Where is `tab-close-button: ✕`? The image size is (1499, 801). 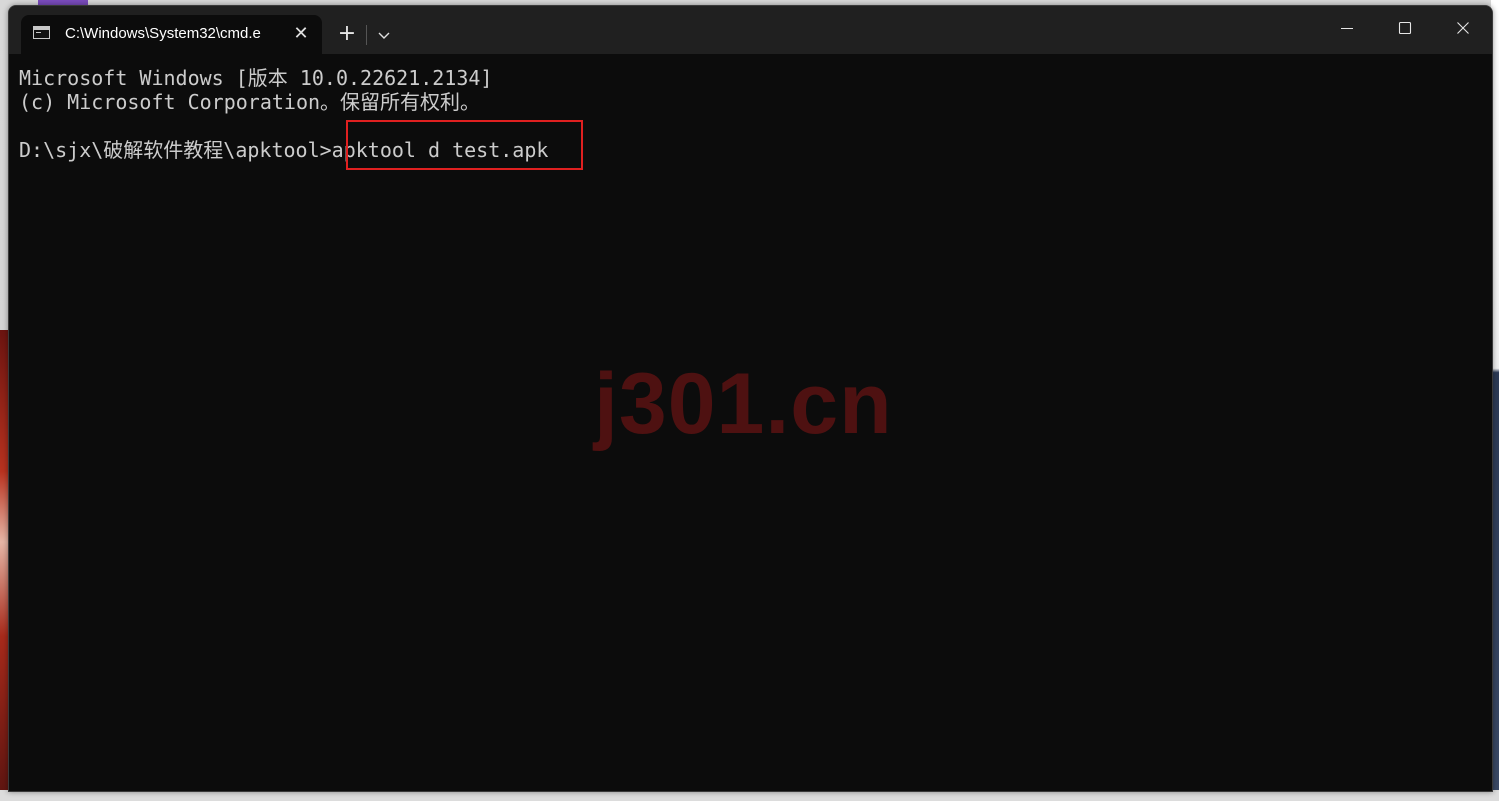 tab-close-button: ✕ is located at coordinates (301, 34).